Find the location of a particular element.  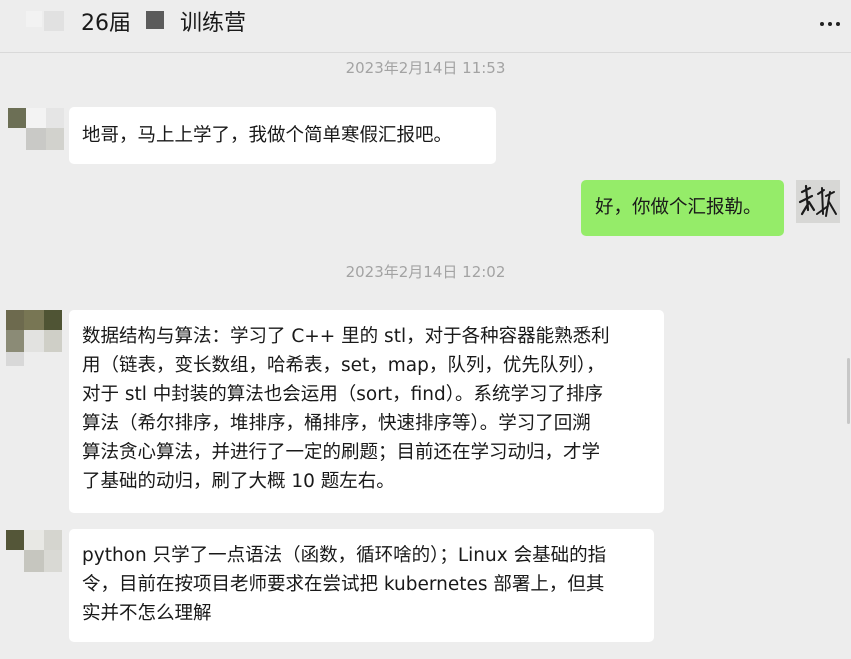

message-text-line: 对于 stl 中封装的算法也会运用（sort，find）。系统学习了排序 is located at coordinates (342, 394).